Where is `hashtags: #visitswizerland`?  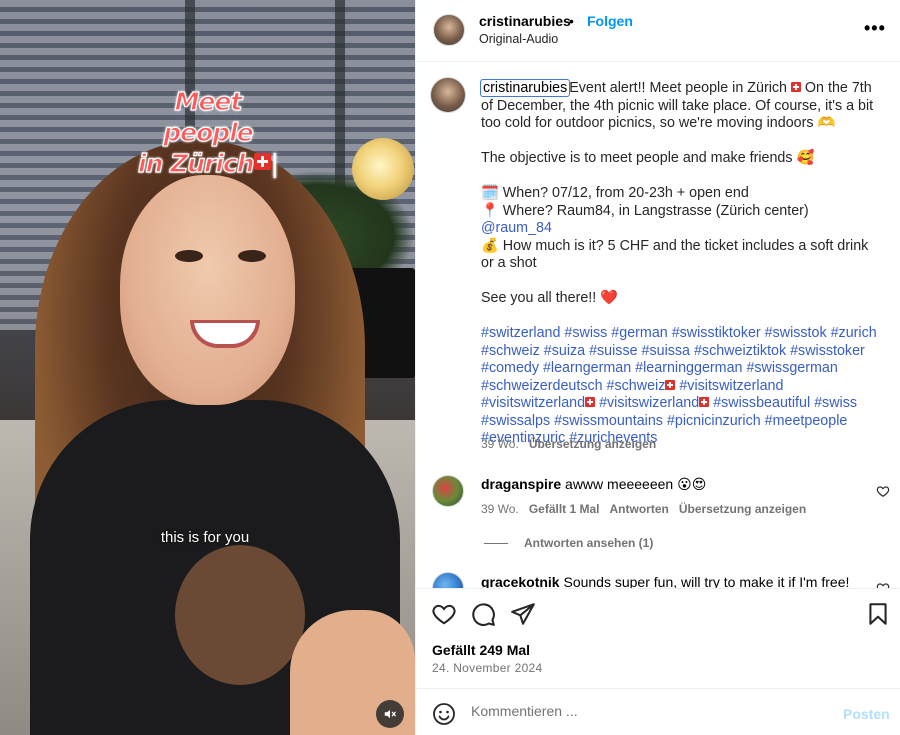 hashtags: #visitswizerland is located at coordinates (649, 403).